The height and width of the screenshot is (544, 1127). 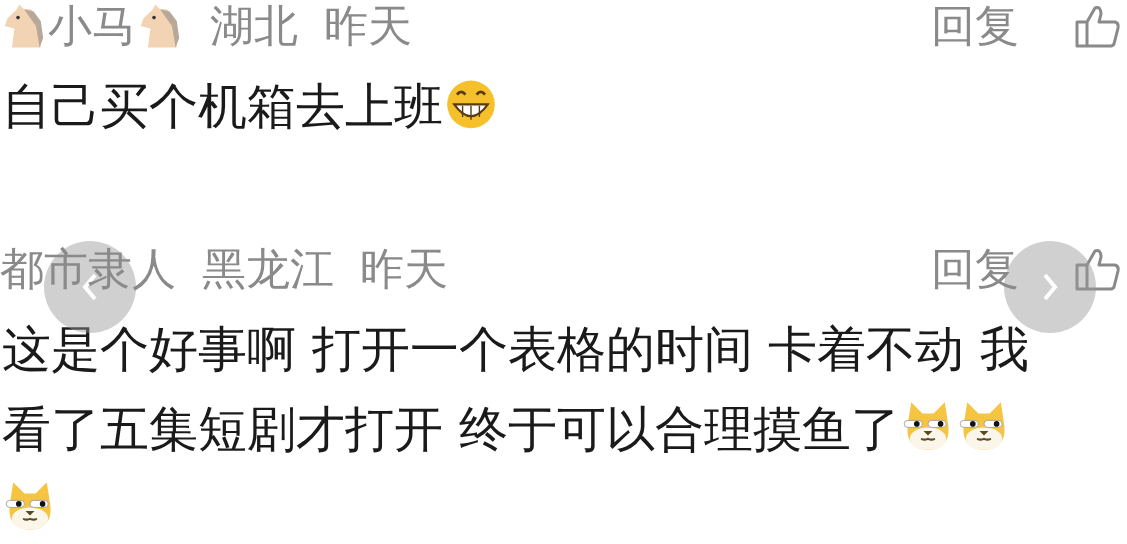 I want to click on region-label: 黑龙江, so click(x=268, y=269).